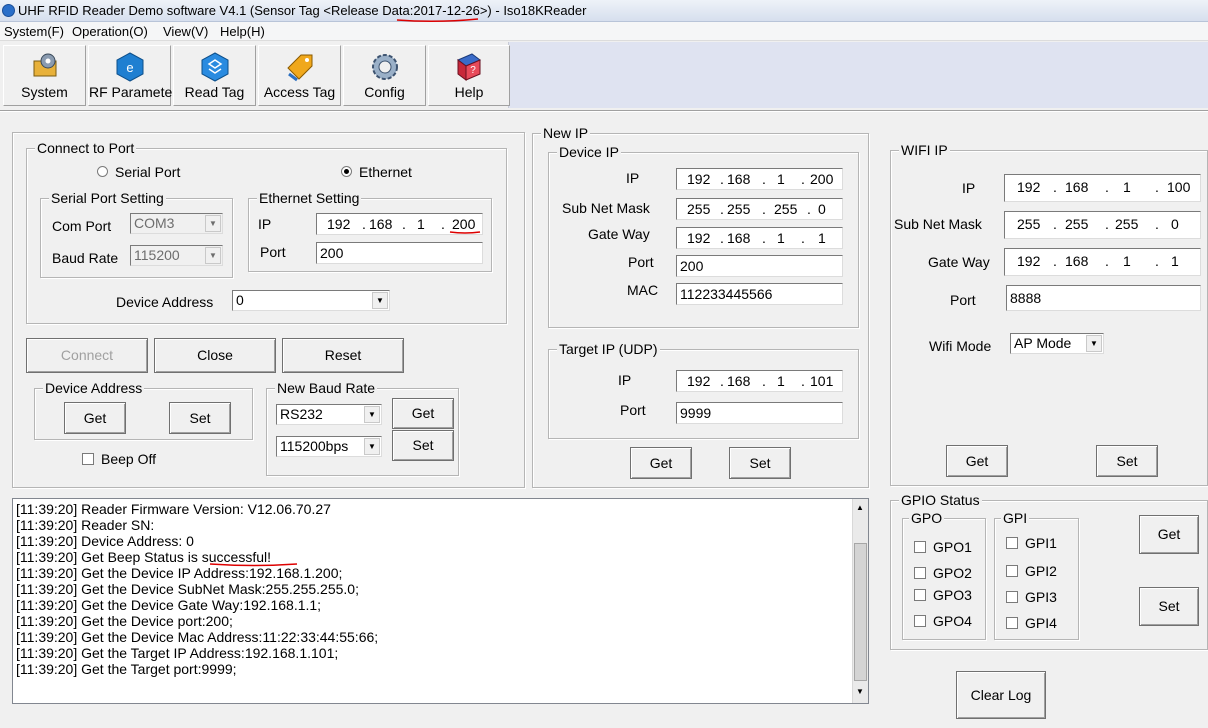  Describe the element at coordinates (1169, 606) in the screenshot. I see `gpio-set-button: Set` at that location.